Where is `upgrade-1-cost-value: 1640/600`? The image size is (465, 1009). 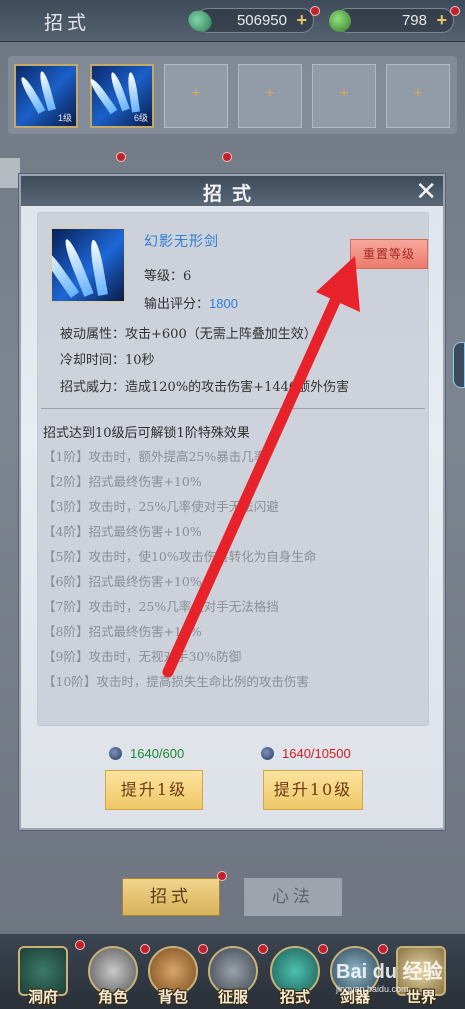
upgrade-1-cost-value: 1640/600 is located at coordinates (157, 753).